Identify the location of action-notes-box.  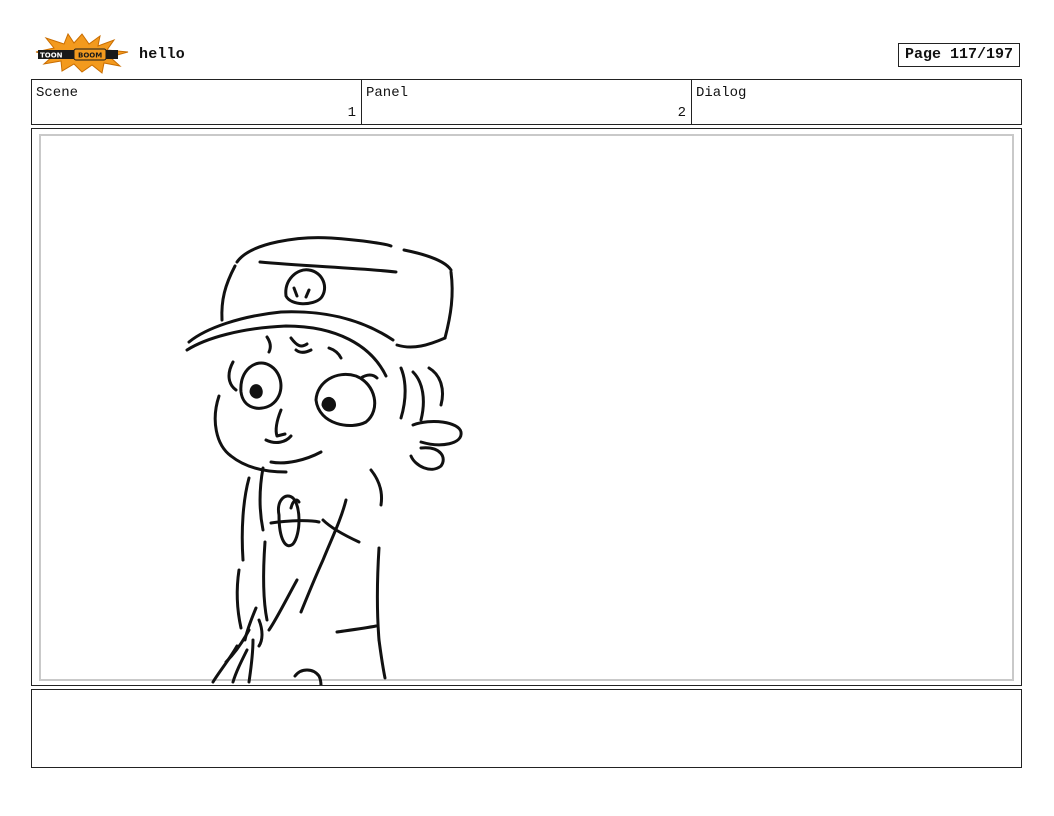
(526, 728).